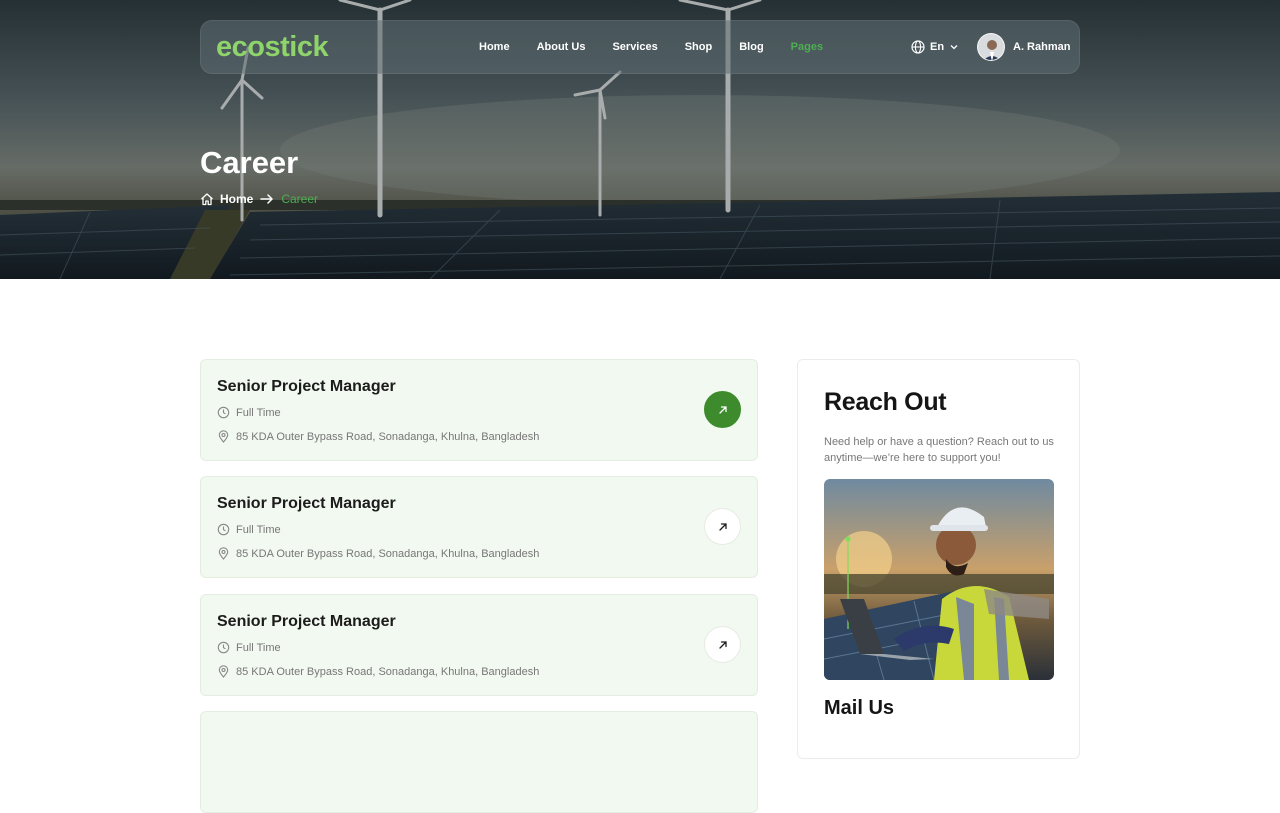 This screenshot has width=1280, height=813. I want to click on nav-link-shop: Shop, so click(699, 47).